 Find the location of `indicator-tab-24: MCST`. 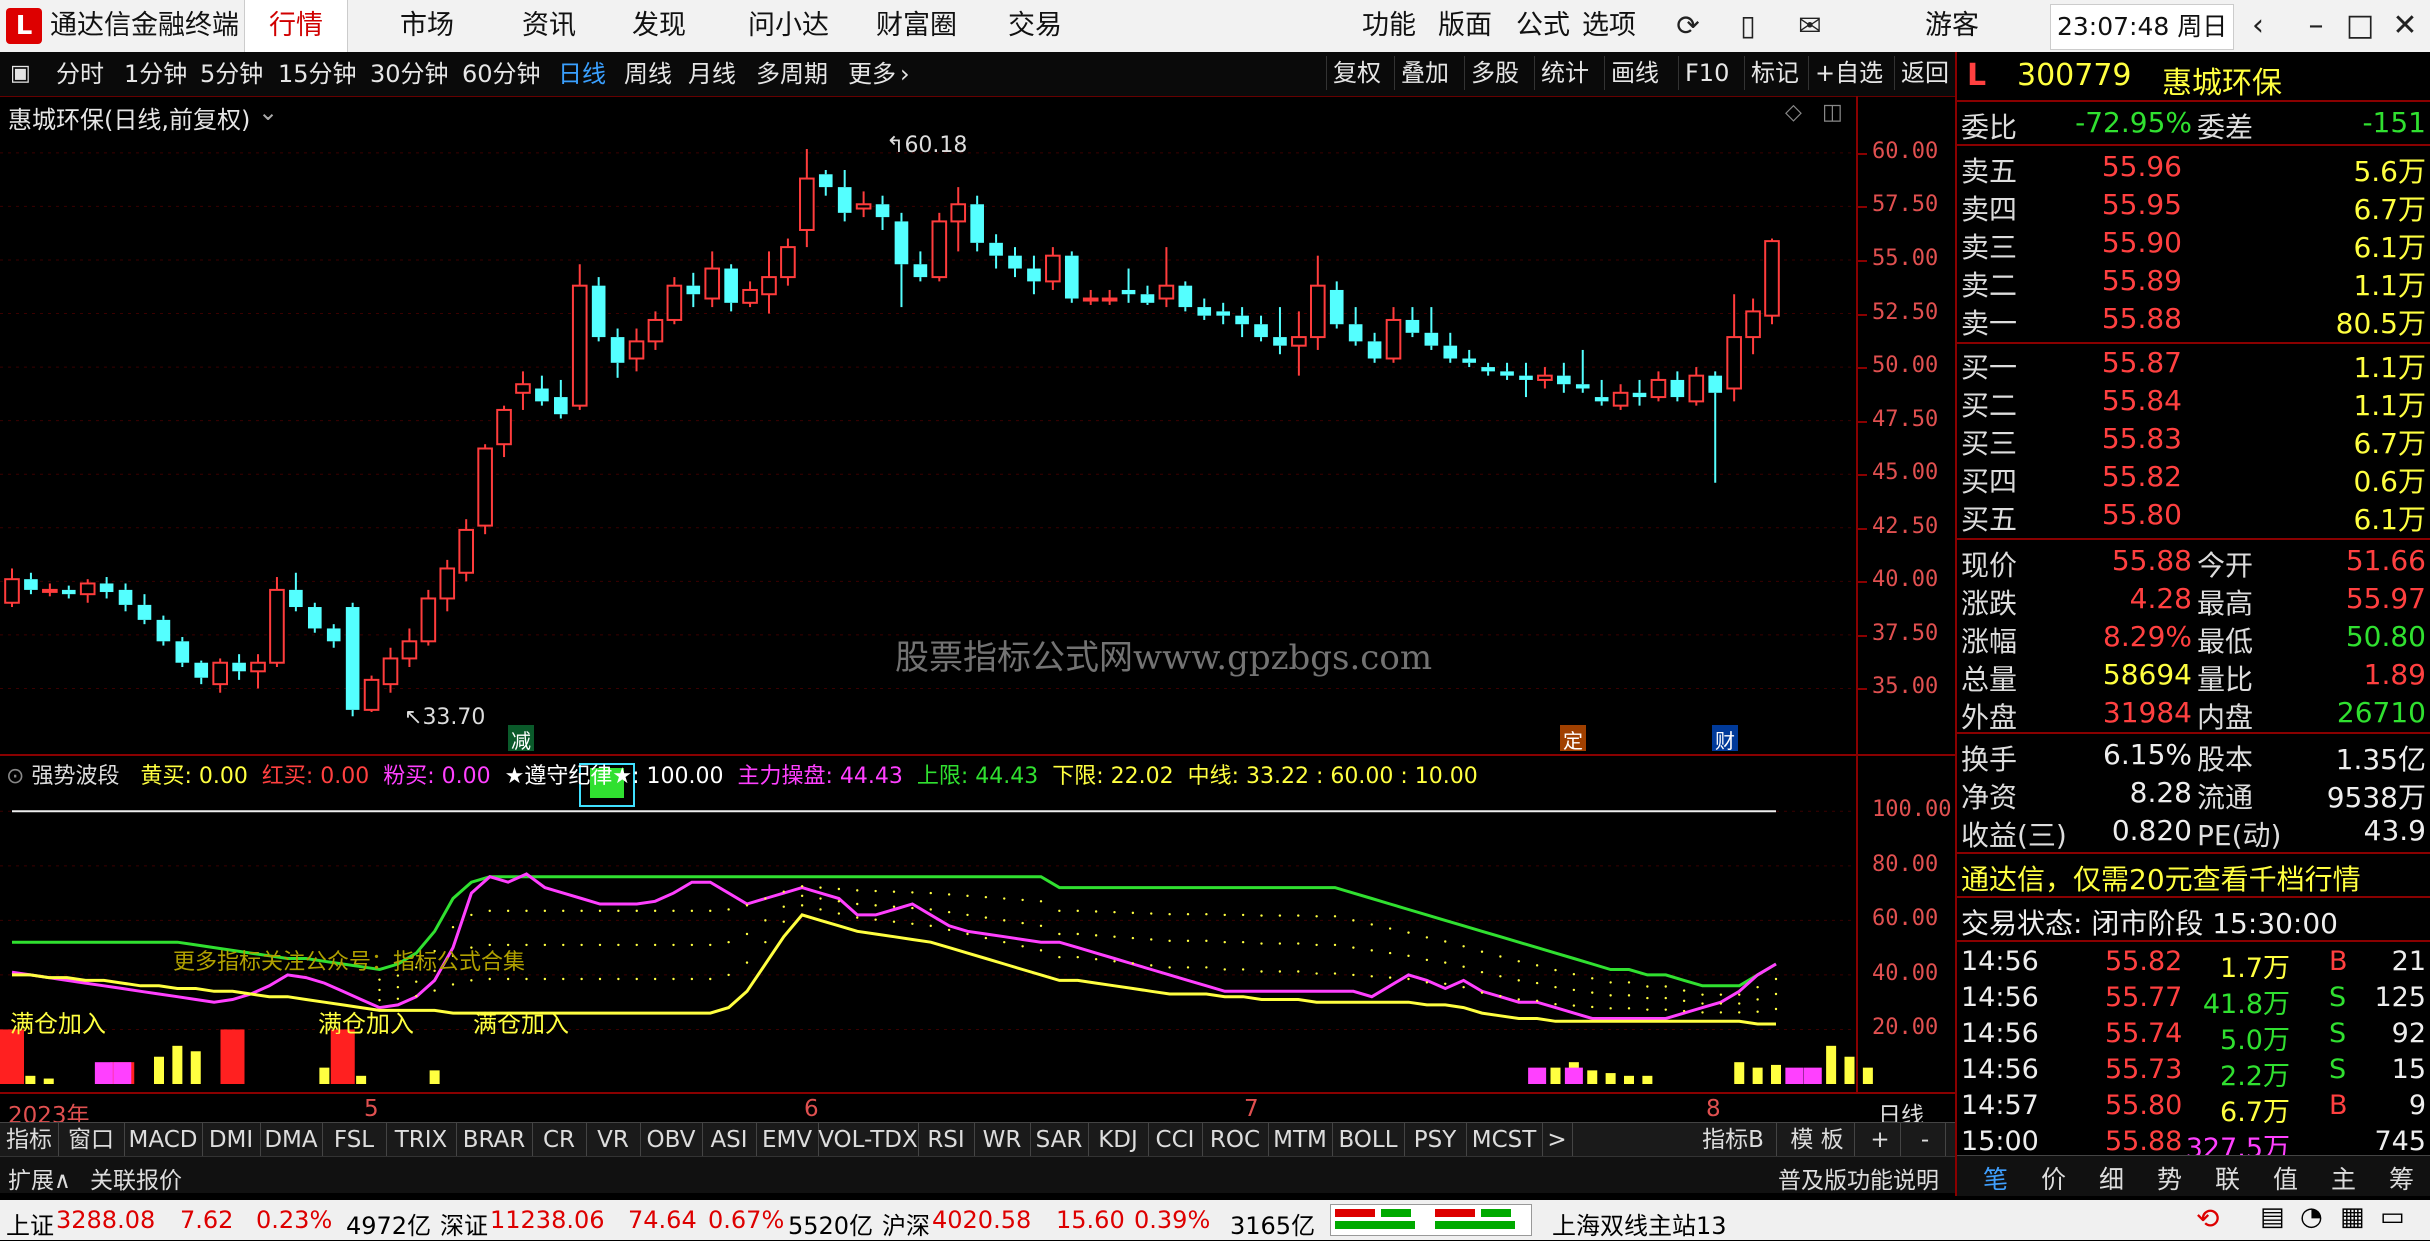

indicator-tab-24: MCST is located at coordinates (1504, 1140).